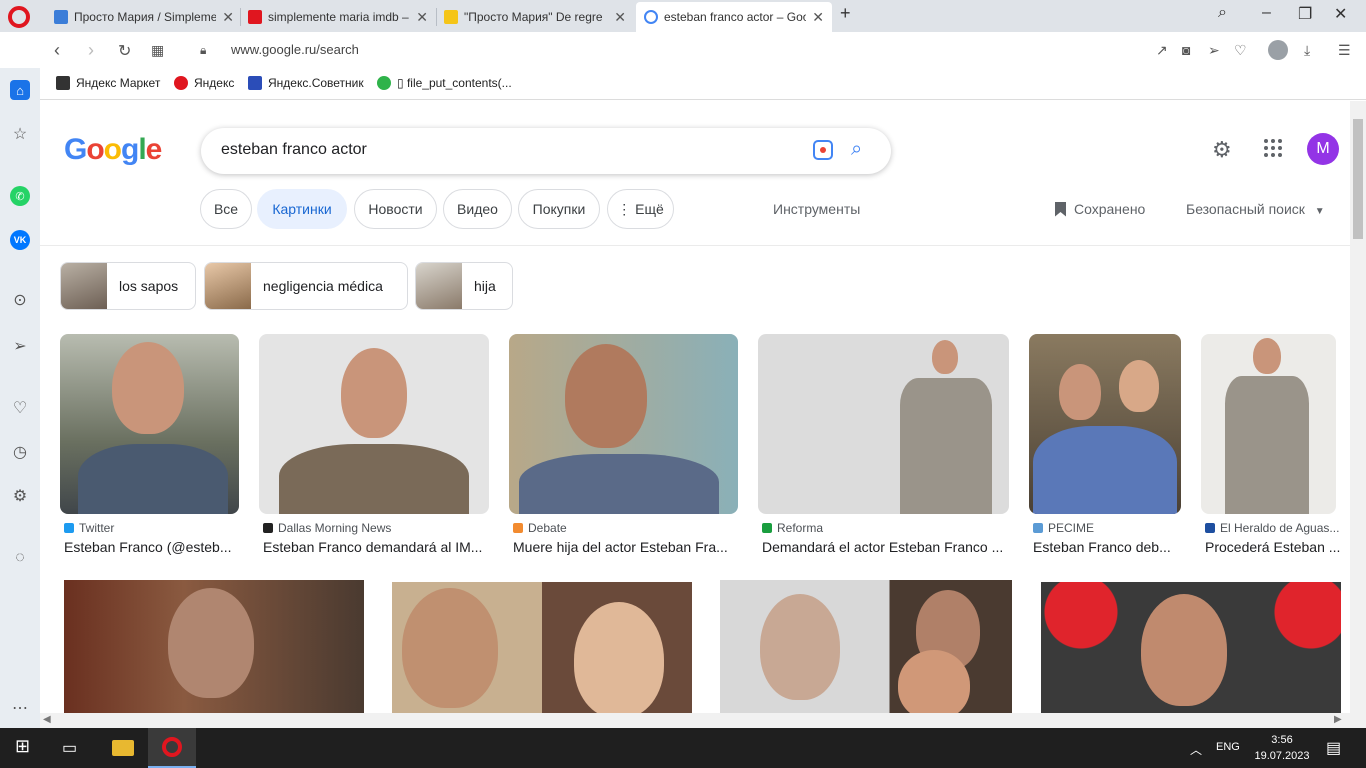  Describe the element at coordinates (1228, 747) in the screenshot. I see `language-indicator: ENG` at that location.